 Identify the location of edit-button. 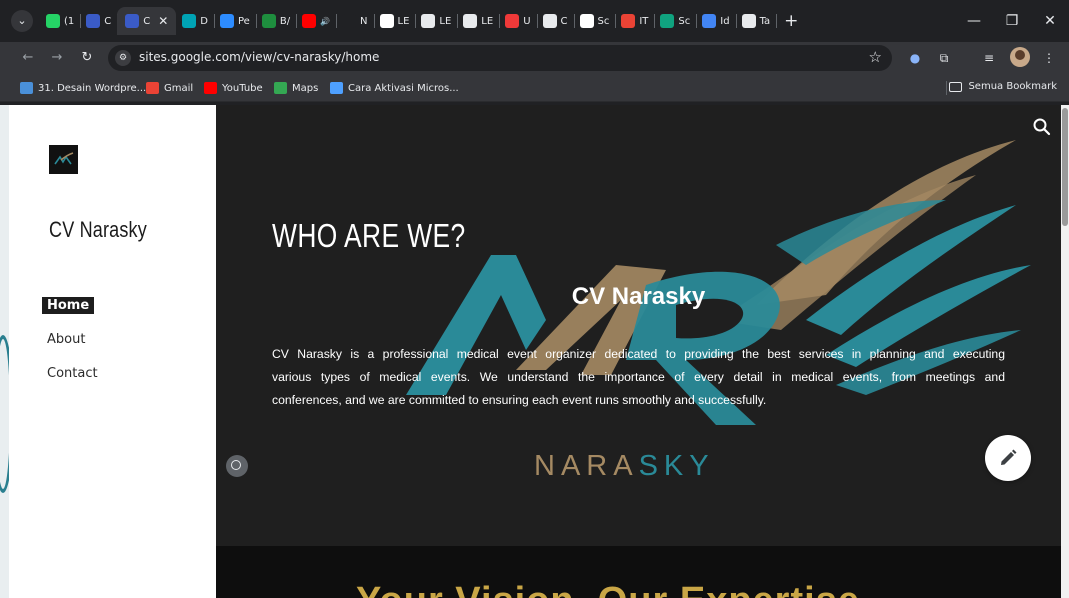
(1008, 458).